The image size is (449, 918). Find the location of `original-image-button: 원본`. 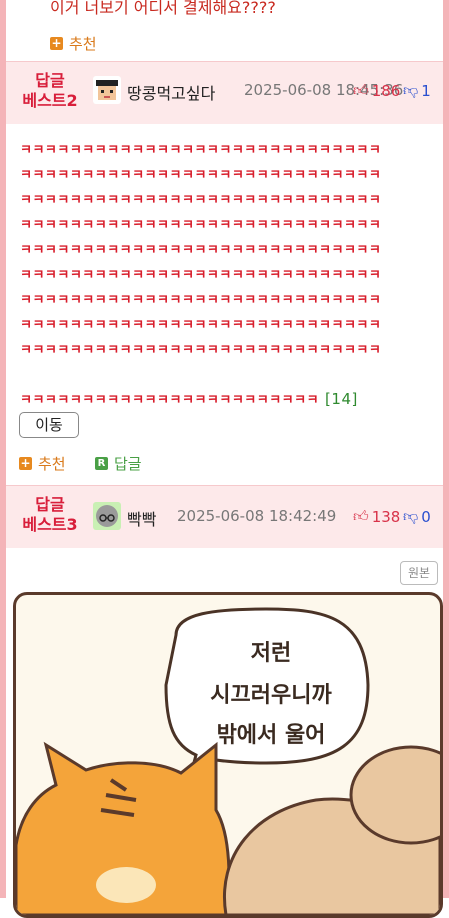

original-image-button: 원본 is located at coordinates (419, 573).